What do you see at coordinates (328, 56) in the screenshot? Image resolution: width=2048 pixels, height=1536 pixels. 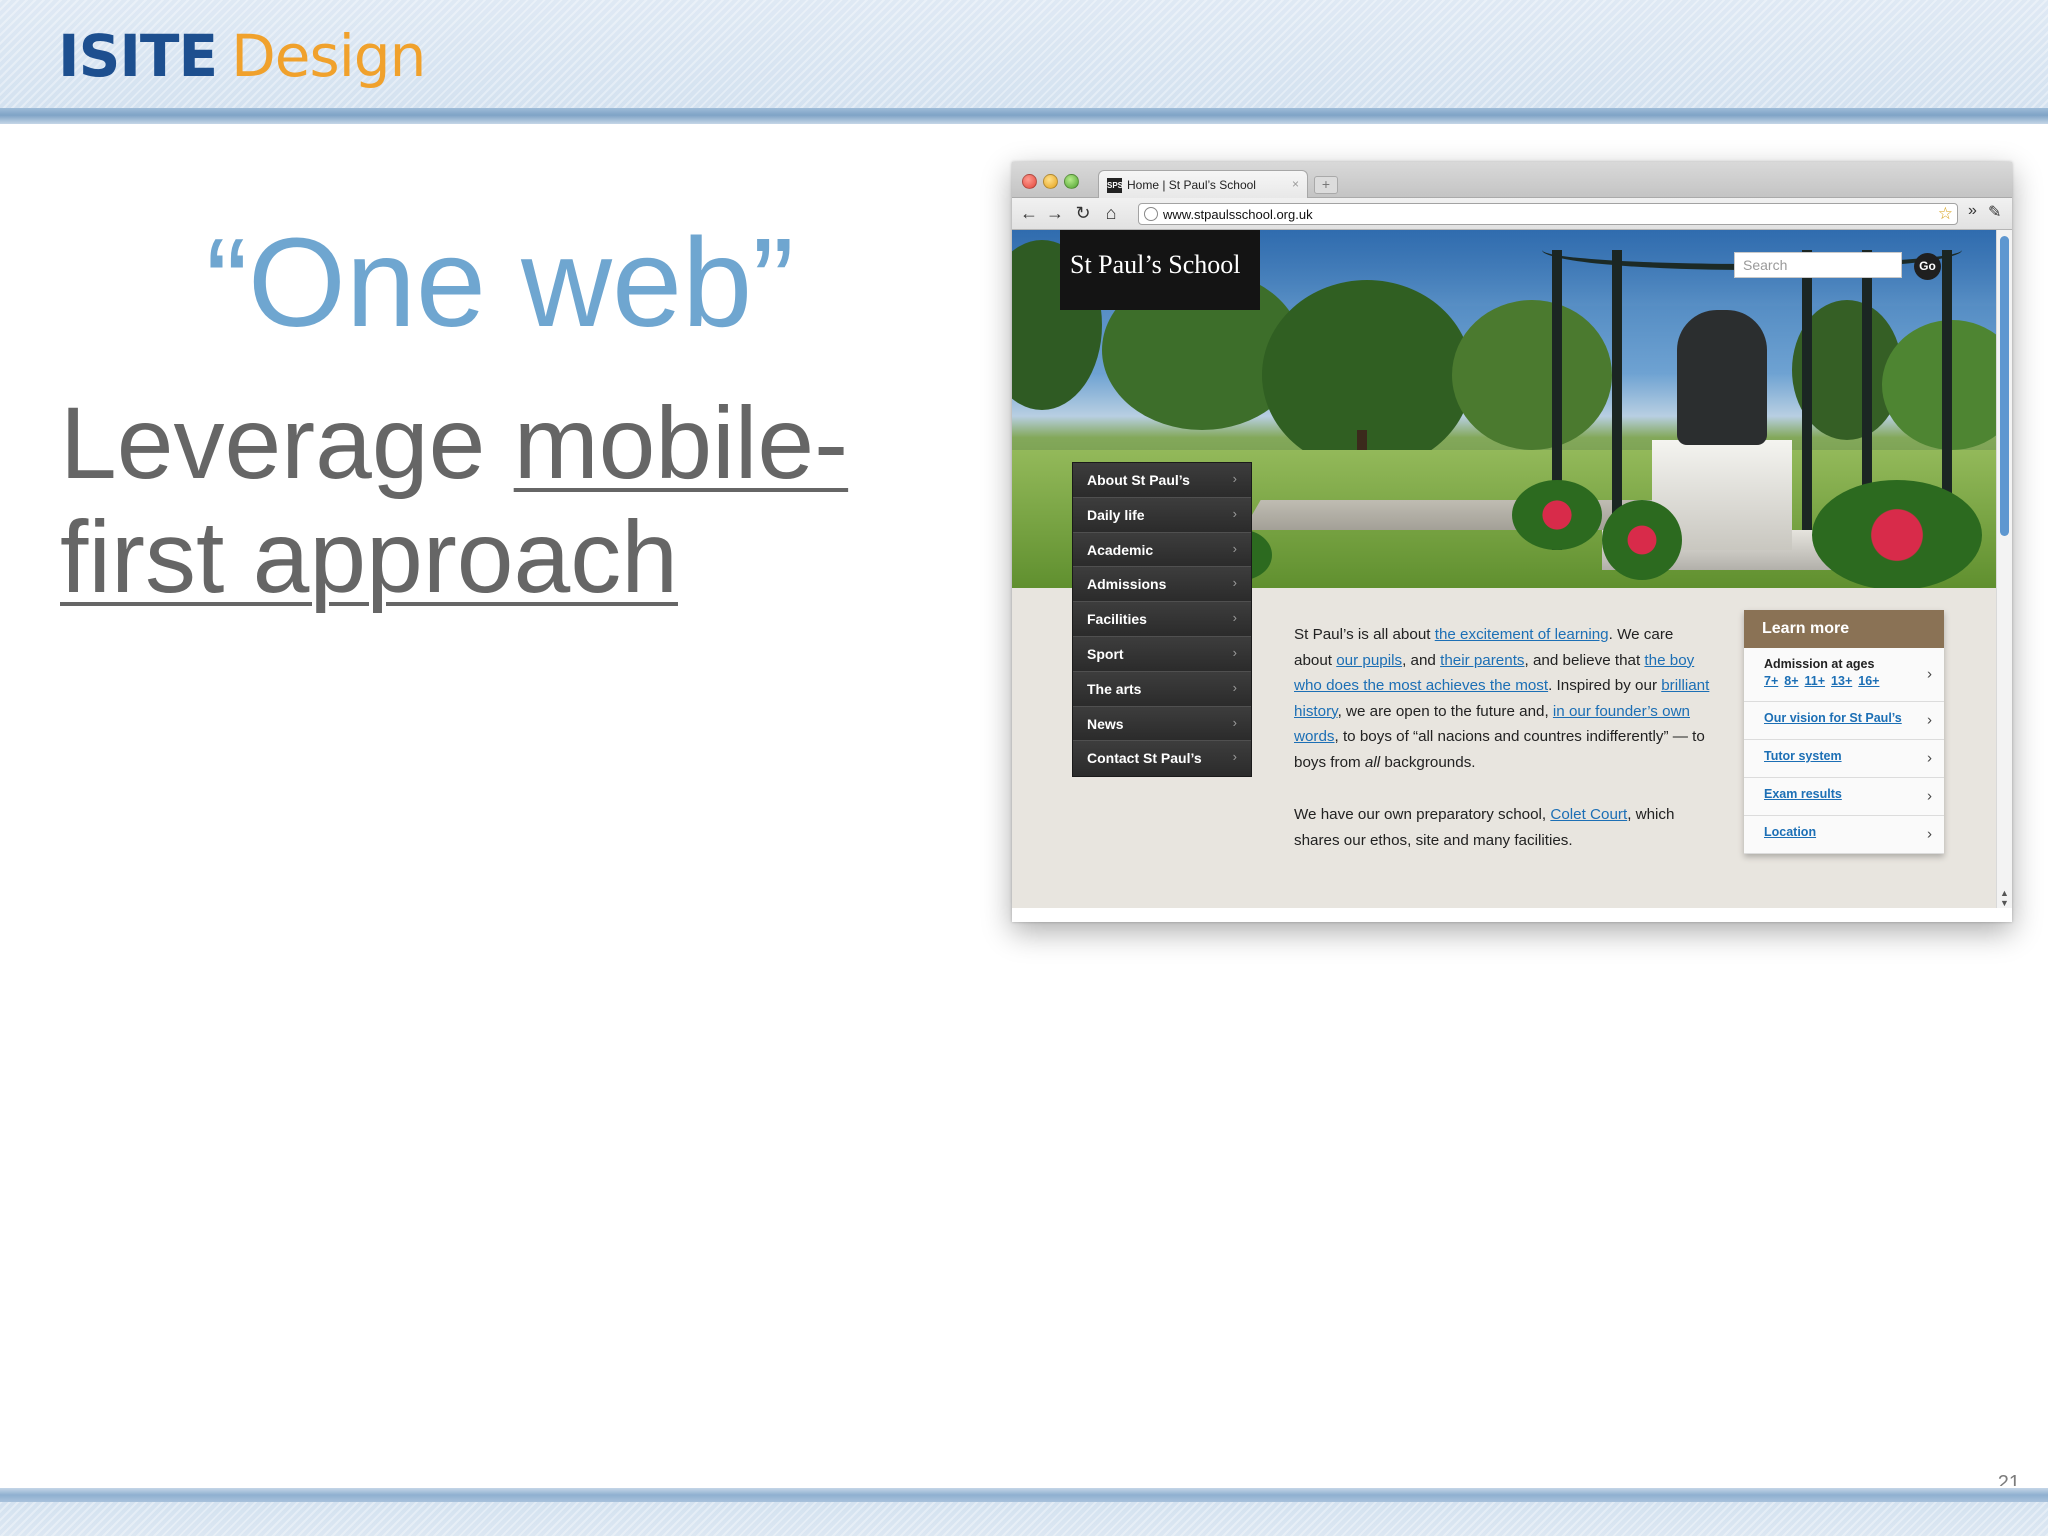 I see `logo-design-text: Design` at bounding box center [328, 56].